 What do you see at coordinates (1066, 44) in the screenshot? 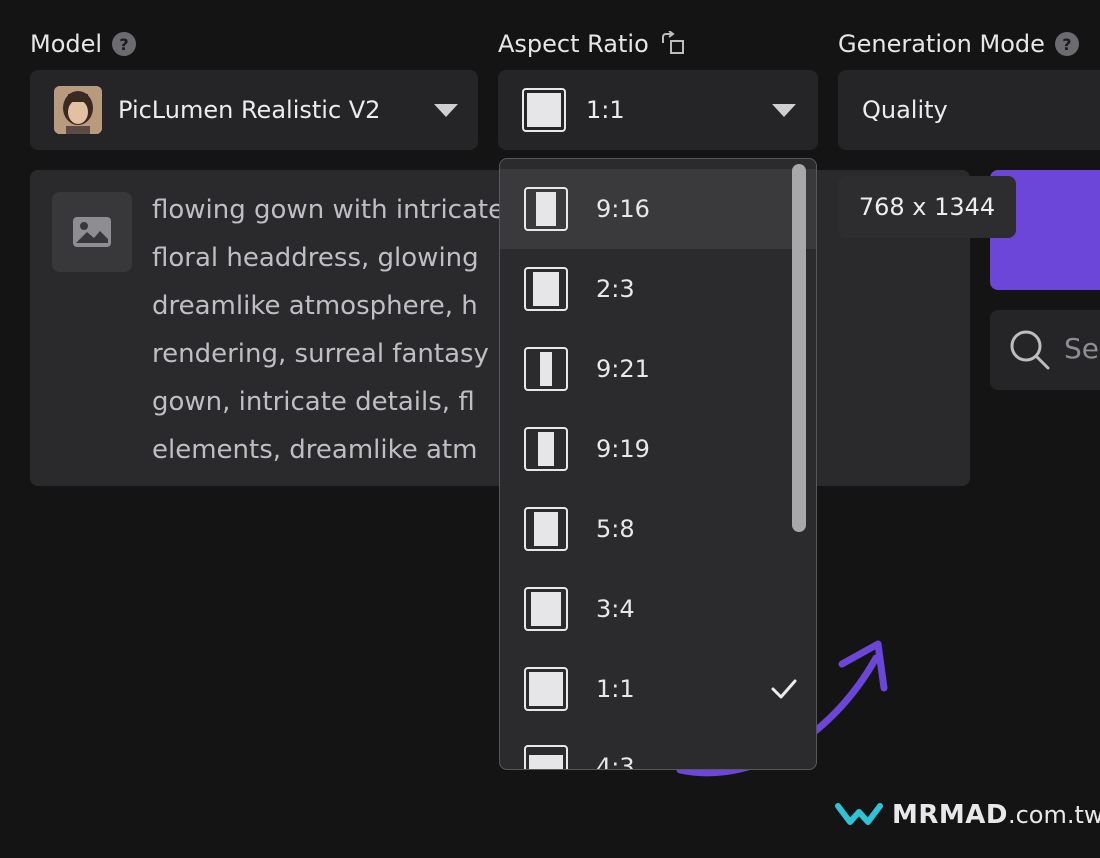
I see `mode-help-icon: ?` at bounding box center [1066, 44].